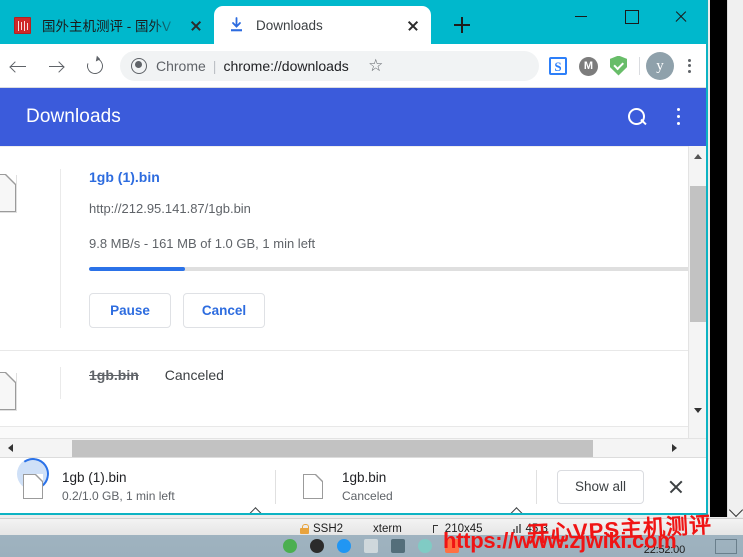  Describe the element at coordinates (406, 485) in the screenshot. I see `shelf-item-canceled: 1gb.bin Canceled` at that location.